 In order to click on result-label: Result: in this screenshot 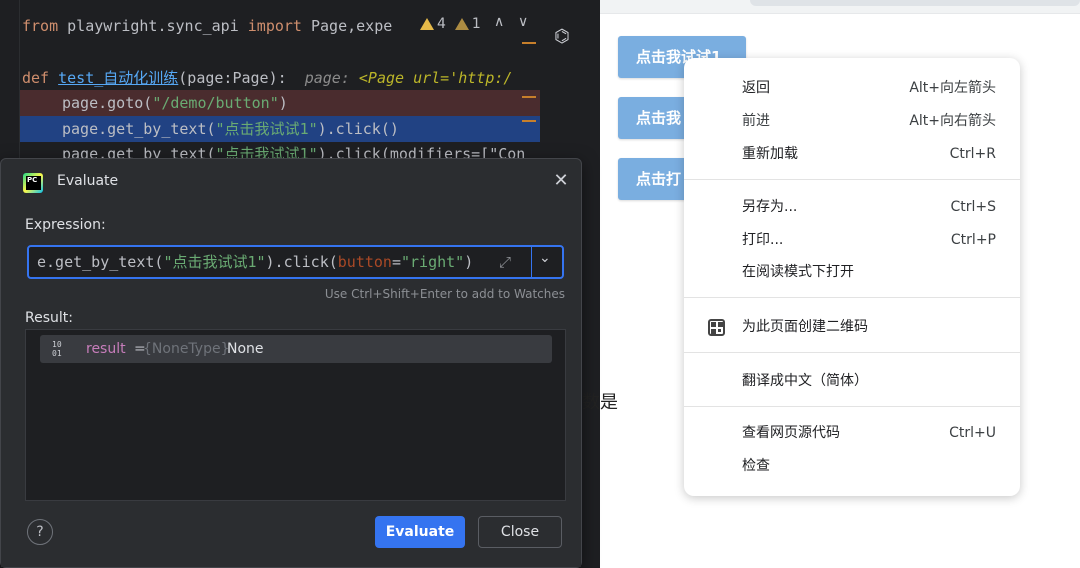, I will do `click(49, 318)`.